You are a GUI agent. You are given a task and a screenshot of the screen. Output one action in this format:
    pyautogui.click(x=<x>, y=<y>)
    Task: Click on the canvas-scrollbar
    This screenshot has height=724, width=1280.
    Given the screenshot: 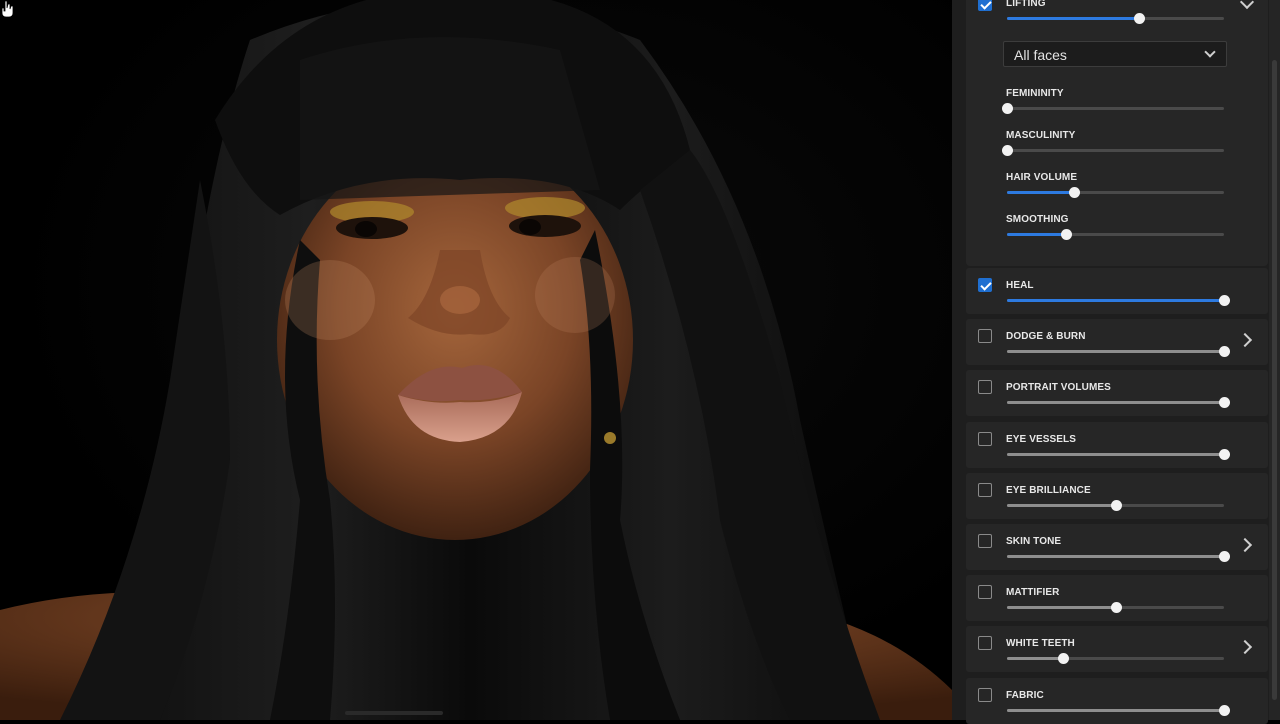 What is the action you would take?
    pyautogui.click(x=394, y=713)
    